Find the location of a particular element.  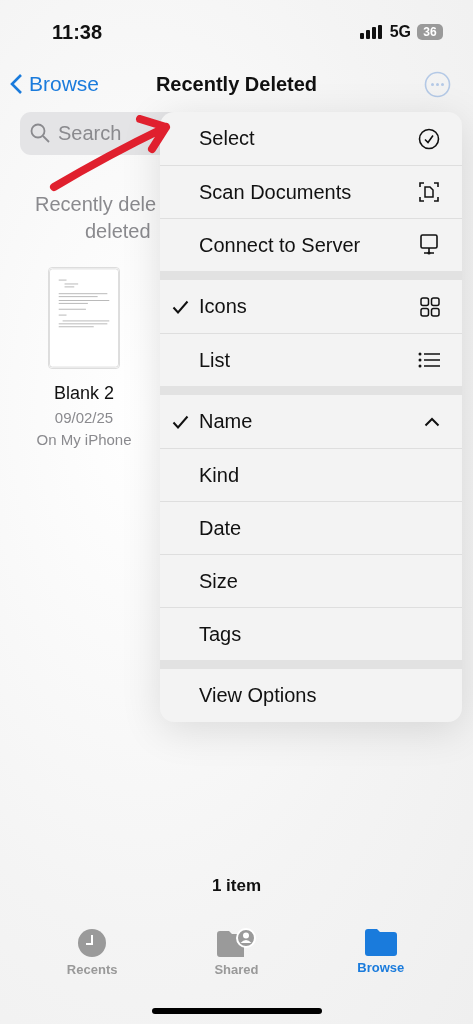

grid-icon is located at coordinates (430, 306).